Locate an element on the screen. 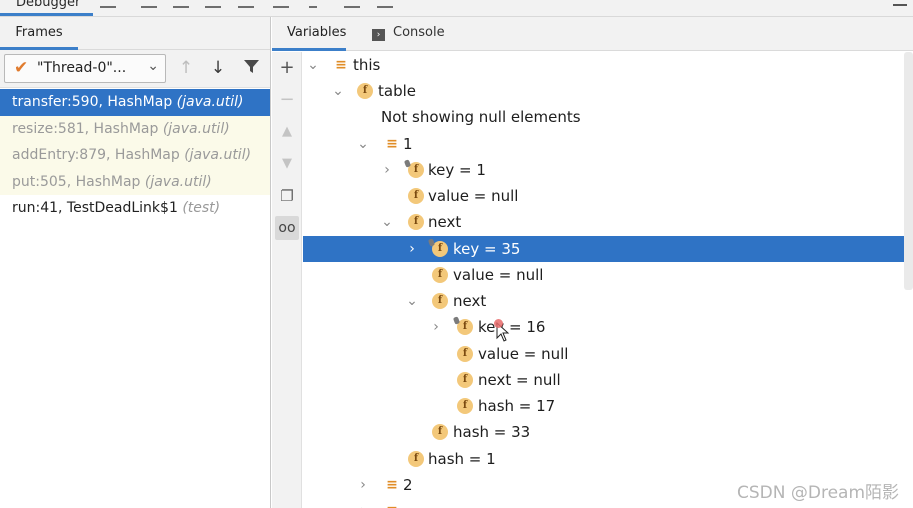 This screenshot has width=913, height=508. debugger-tab: Debugger is located at coordinates (46, 8).